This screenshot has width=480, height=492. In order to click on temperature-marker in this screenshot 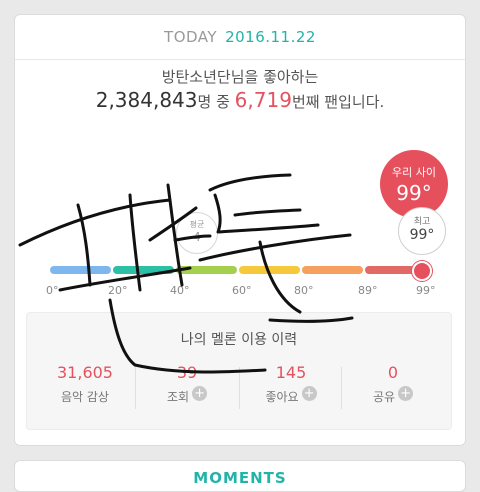, I will do `click(422, 271)`.